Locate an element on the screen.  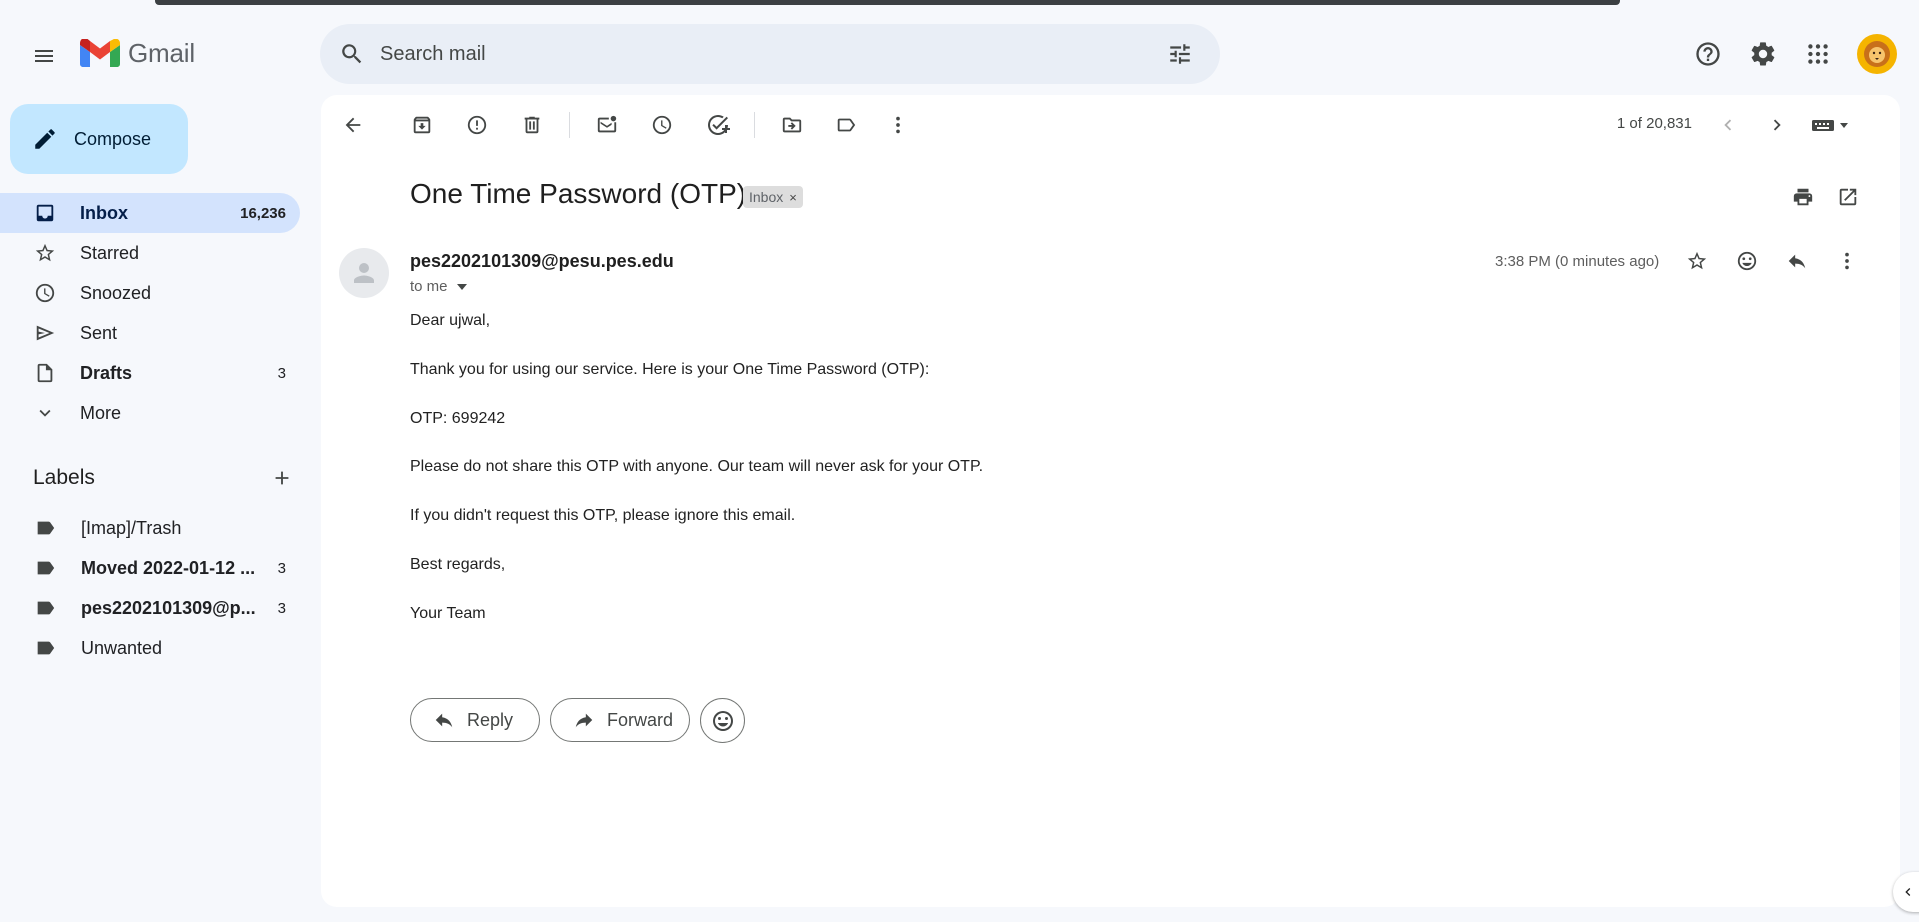
body-line: Best regards, is located at coordinates (458, 564).